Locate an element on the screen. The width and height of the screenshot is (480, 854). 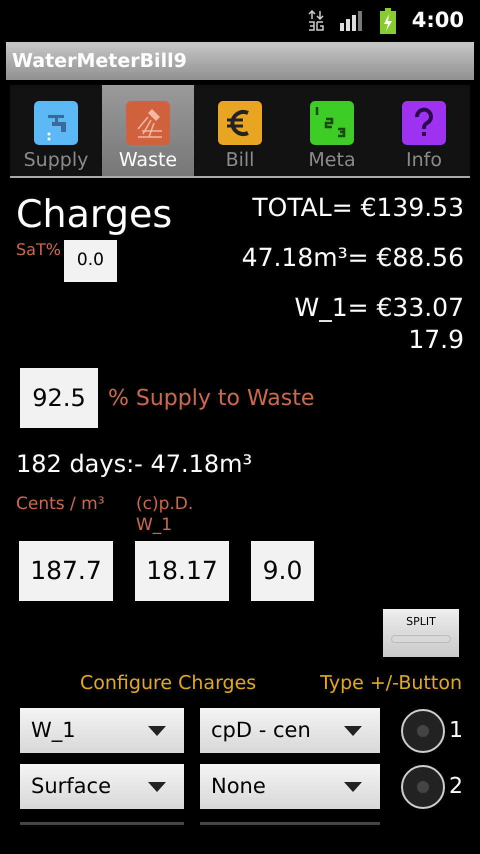
input-field: 0.0 is located at coordinates (90, 261).